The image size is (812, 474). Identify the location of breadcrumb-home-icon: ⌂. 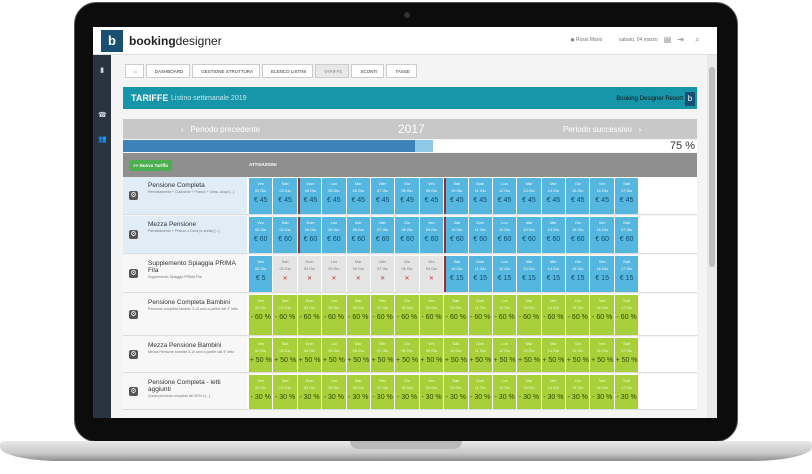
(134, 71).